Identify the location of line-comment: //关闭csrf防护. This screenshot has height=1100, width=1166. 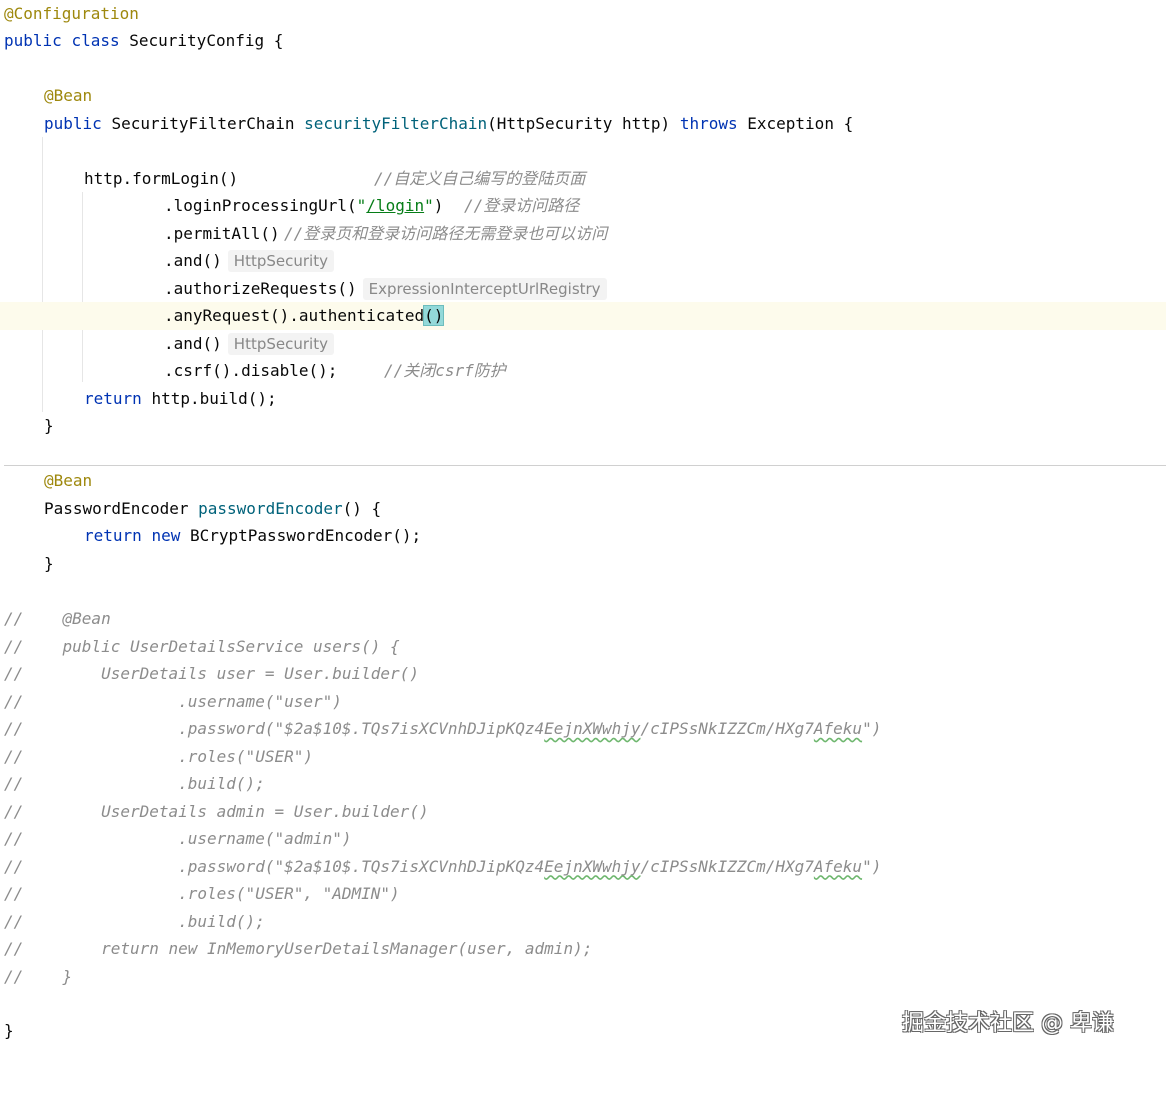
(445, 370).